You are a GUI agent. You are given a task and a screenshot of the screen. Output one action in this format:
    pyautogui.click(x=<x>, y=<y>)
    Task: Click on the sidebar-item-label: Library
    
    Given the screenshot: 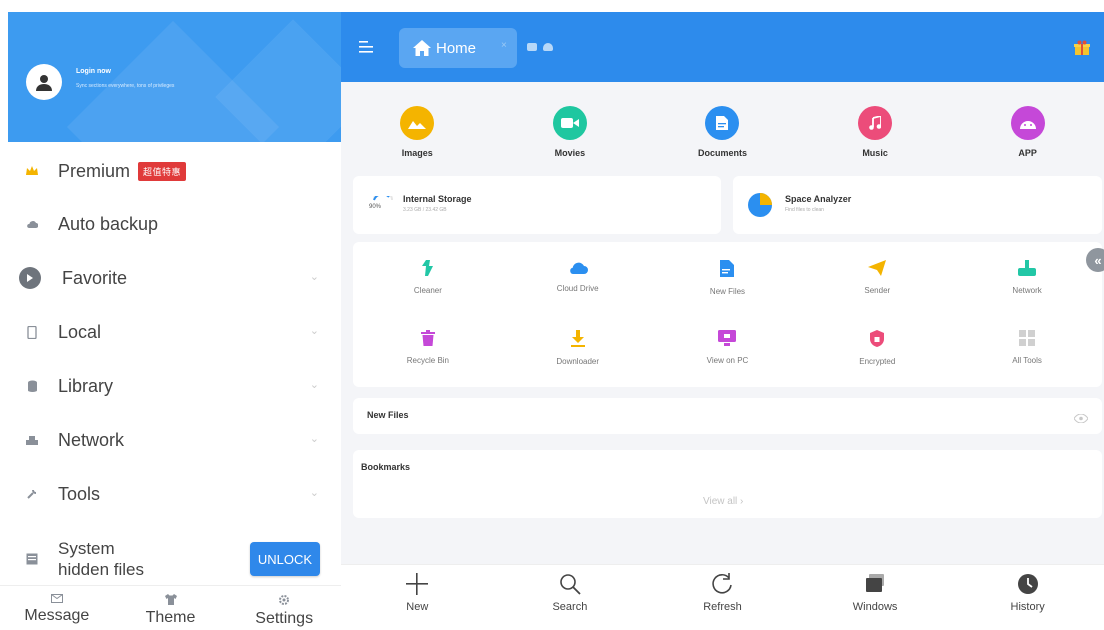 What is the action you would take?
    pyautogui.click(x=86, y=385)
    